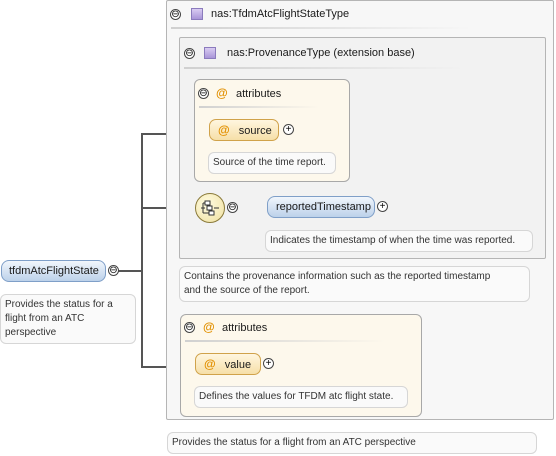 Image resolution: width=556 pixels, height=456 pixels. I want to click on child-element-reportedtimestamp-pill: reportedTimestamp, so click(321, 207).